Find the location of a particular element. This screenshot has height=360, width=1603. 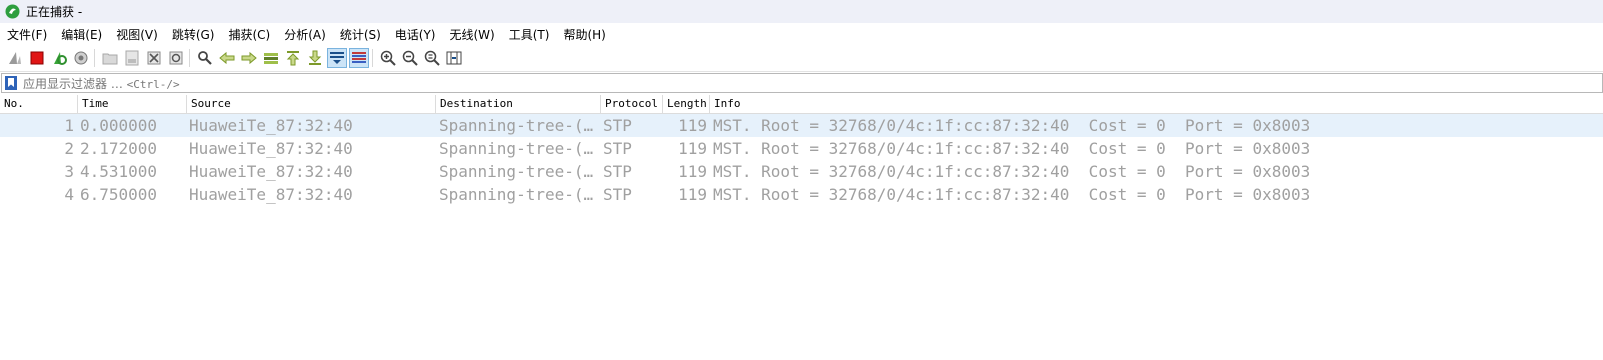

menu-tools: 工具(T) is located at coordinates (529, 34).